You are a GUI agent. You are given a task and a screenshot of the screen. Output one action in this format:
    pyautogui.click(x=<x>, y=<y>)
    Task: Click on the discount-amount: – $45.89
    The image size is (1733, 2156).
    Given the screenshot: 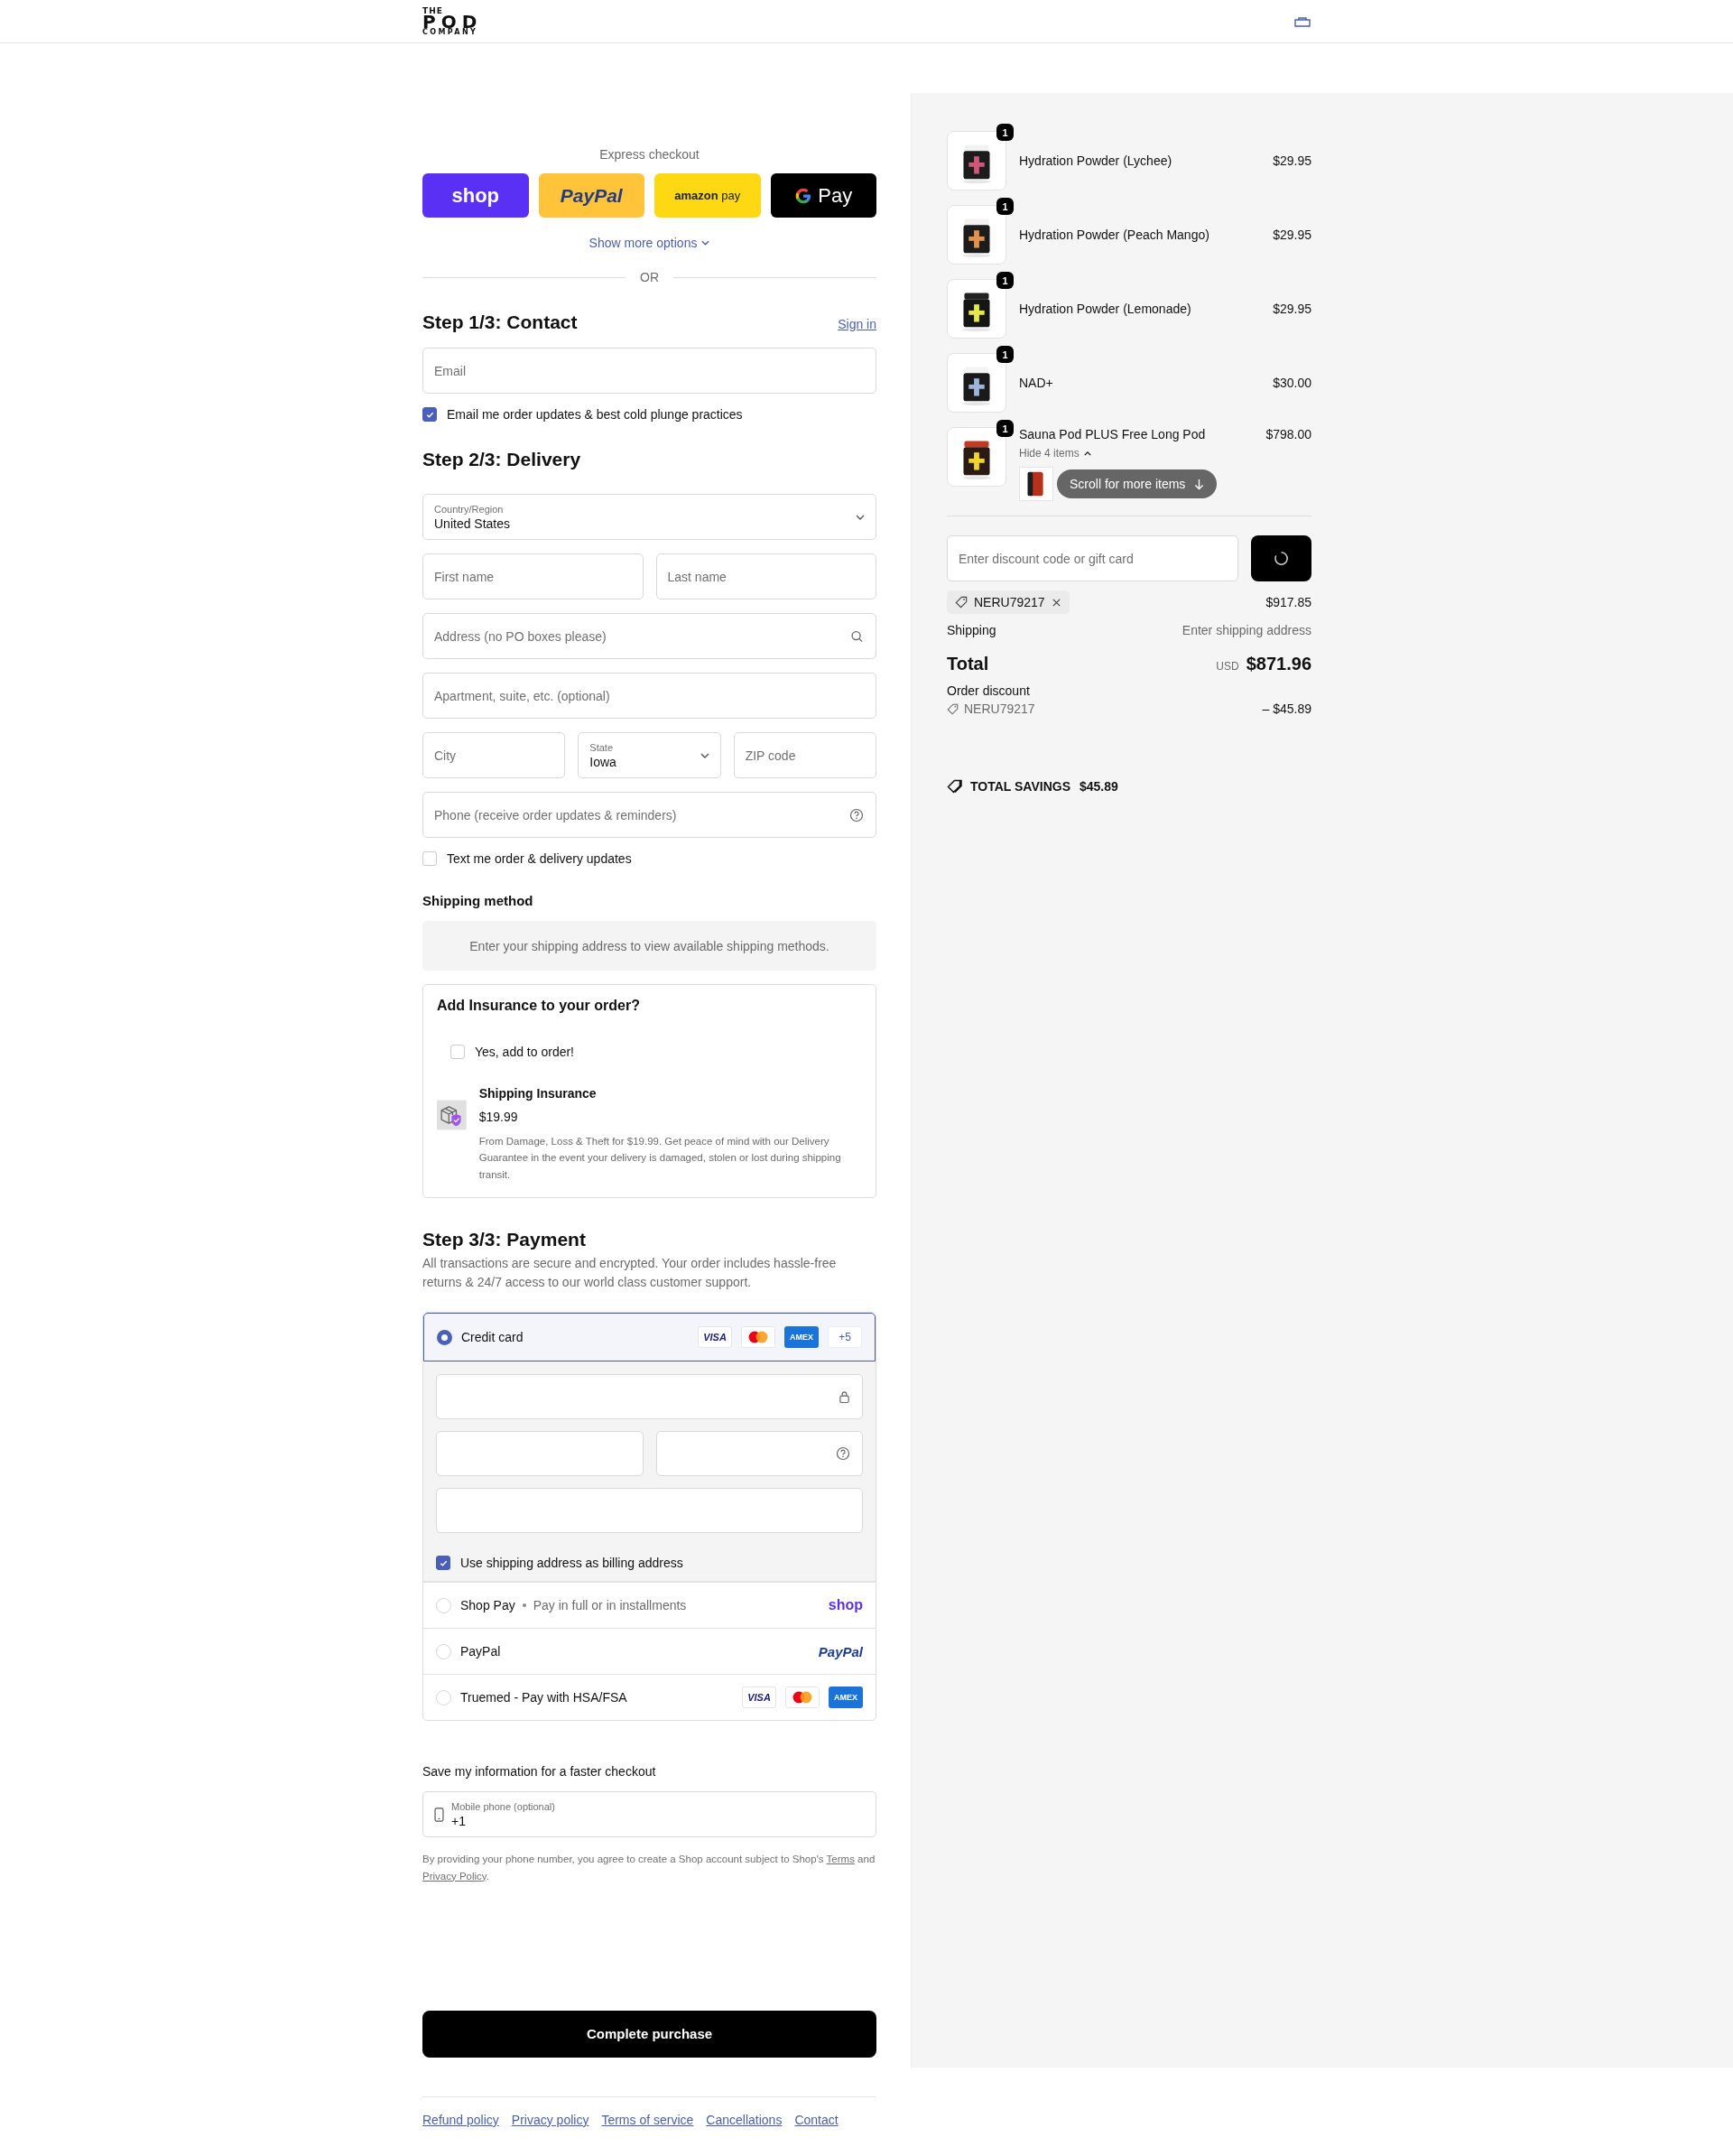 What is the action you would take?
    pyautogui.click(x=1286, y=709)
    